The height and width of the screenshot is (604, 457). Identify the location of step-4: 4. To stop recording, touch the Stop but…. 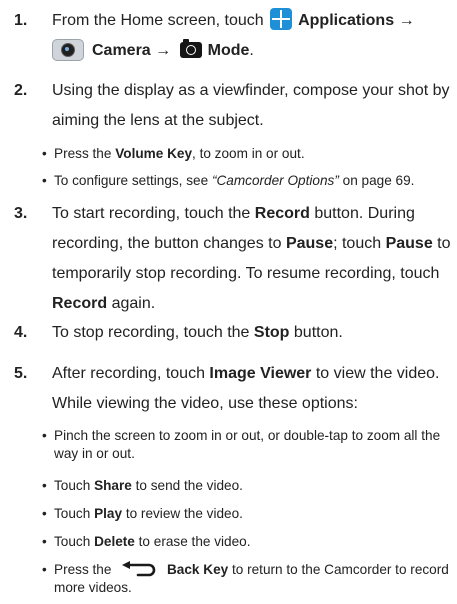
(232, 333).